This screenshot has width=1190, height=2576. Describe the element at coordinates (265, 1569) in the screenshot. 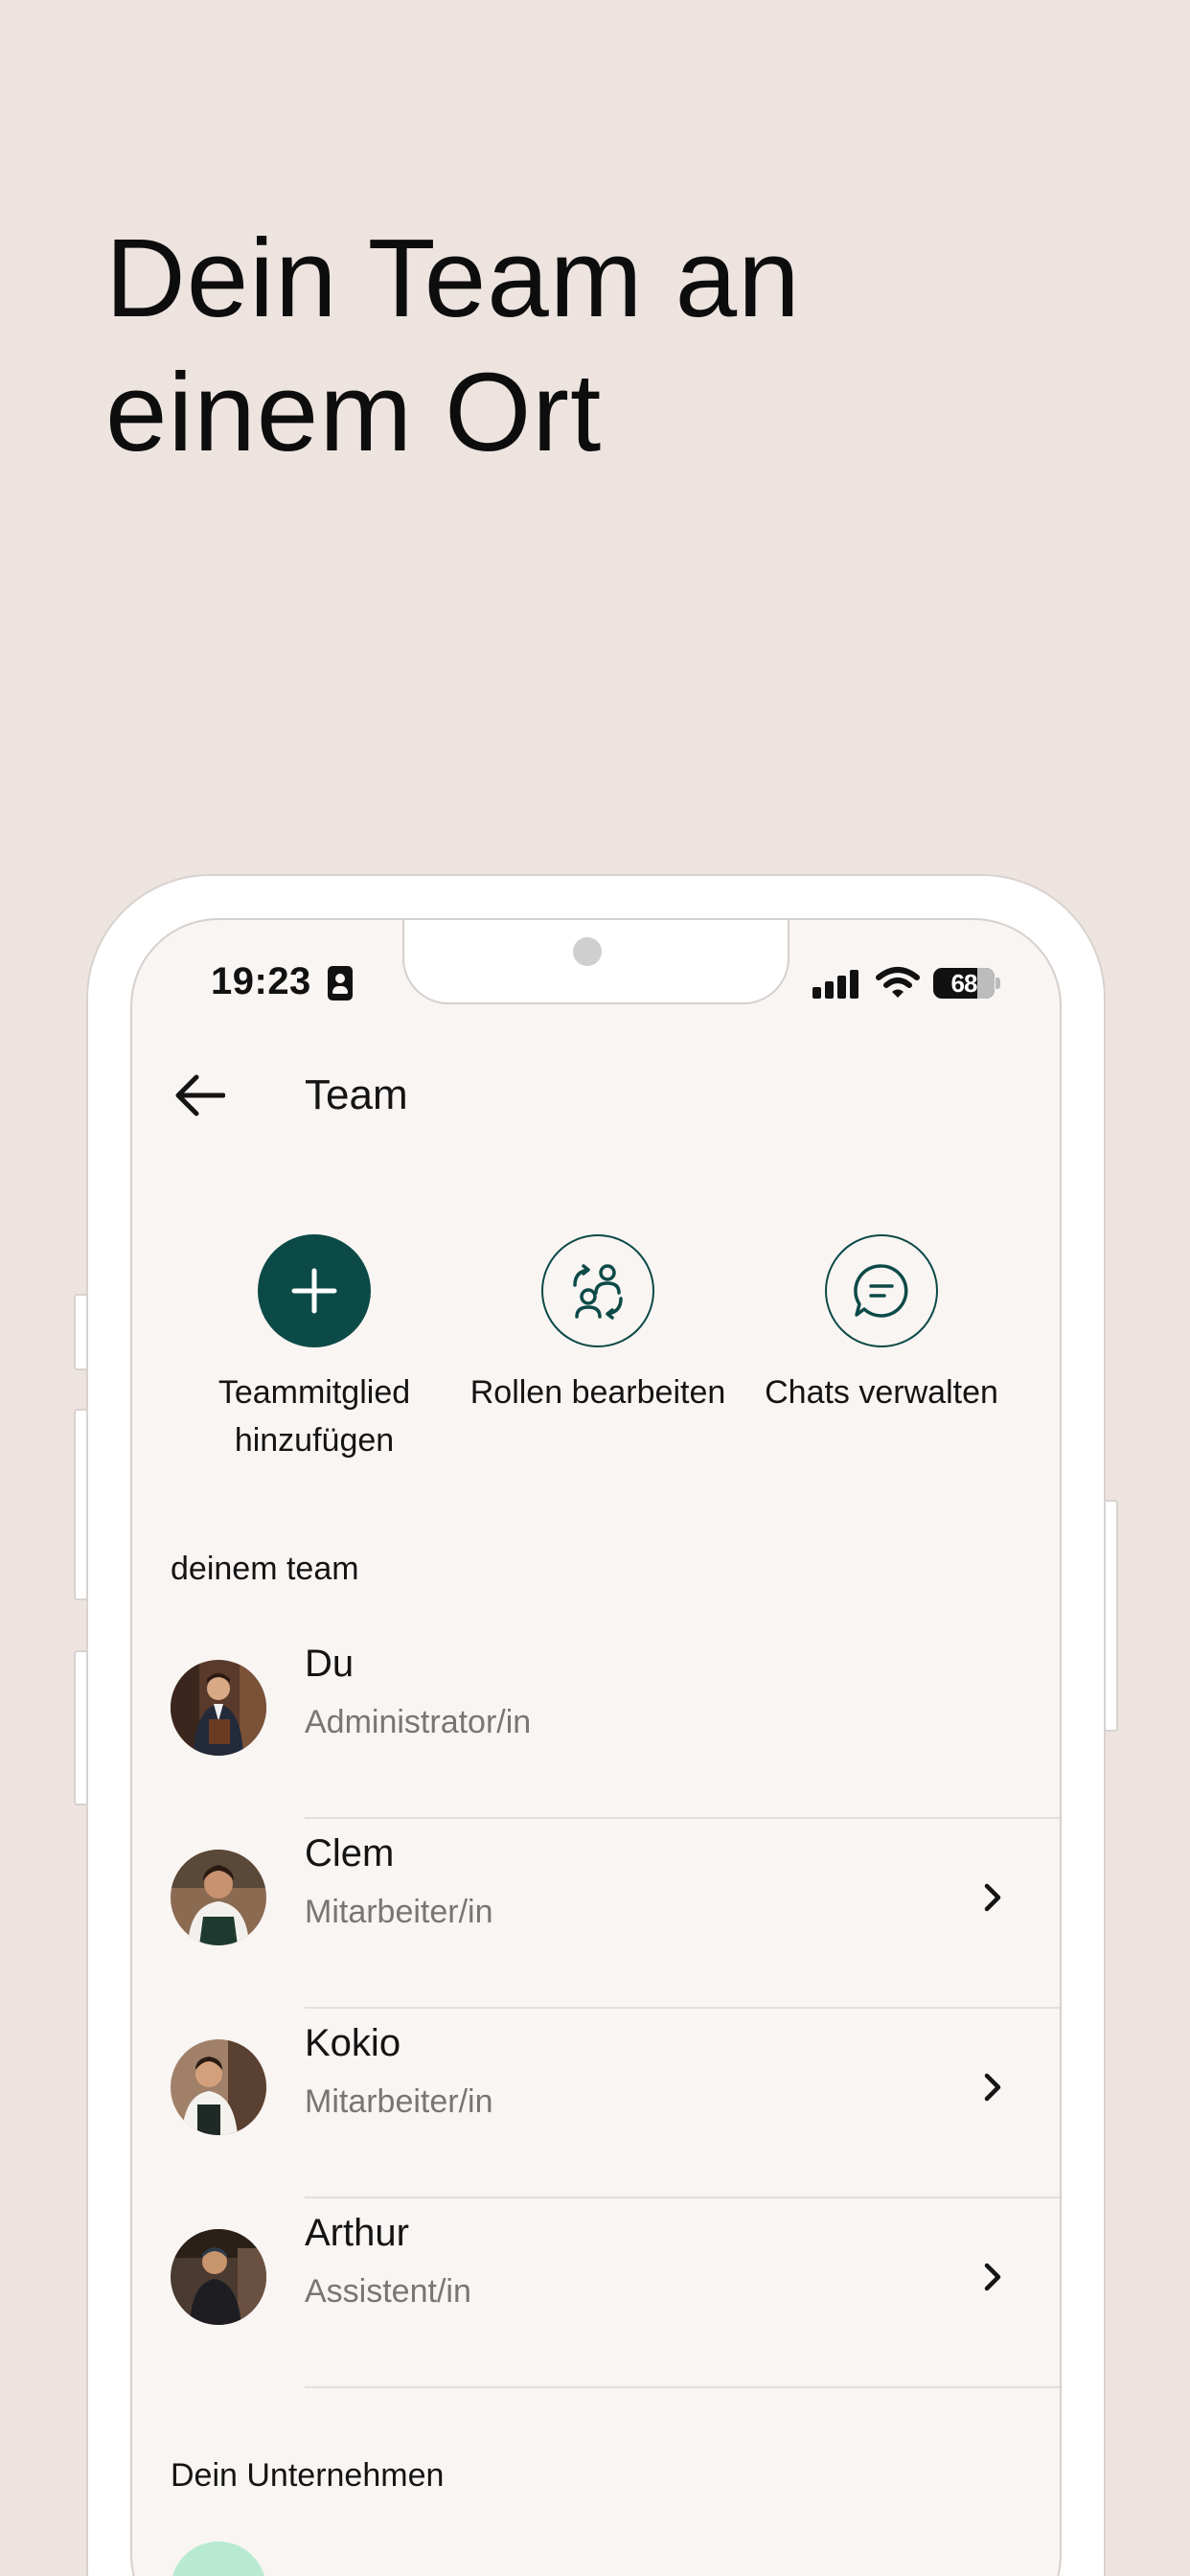

I see `team-section-title: deinem team` at that location.